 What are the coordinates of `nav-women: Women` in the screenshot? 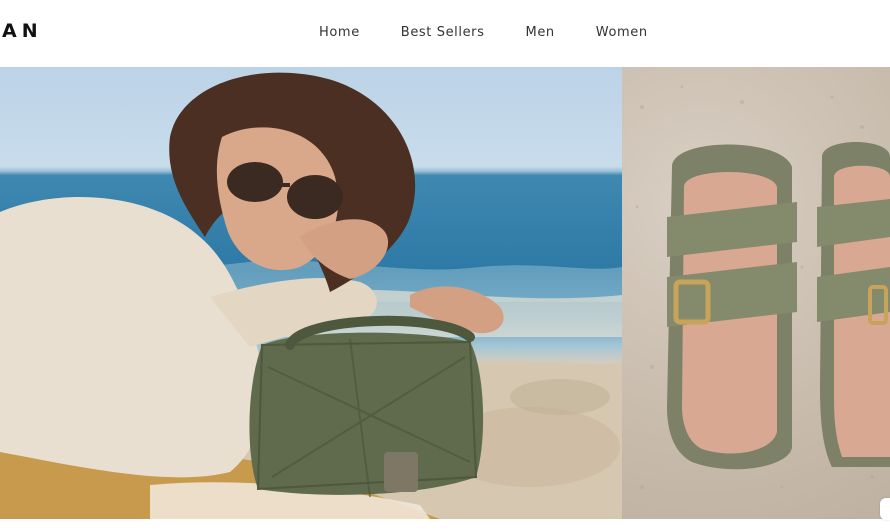 It's located at (622, 32).